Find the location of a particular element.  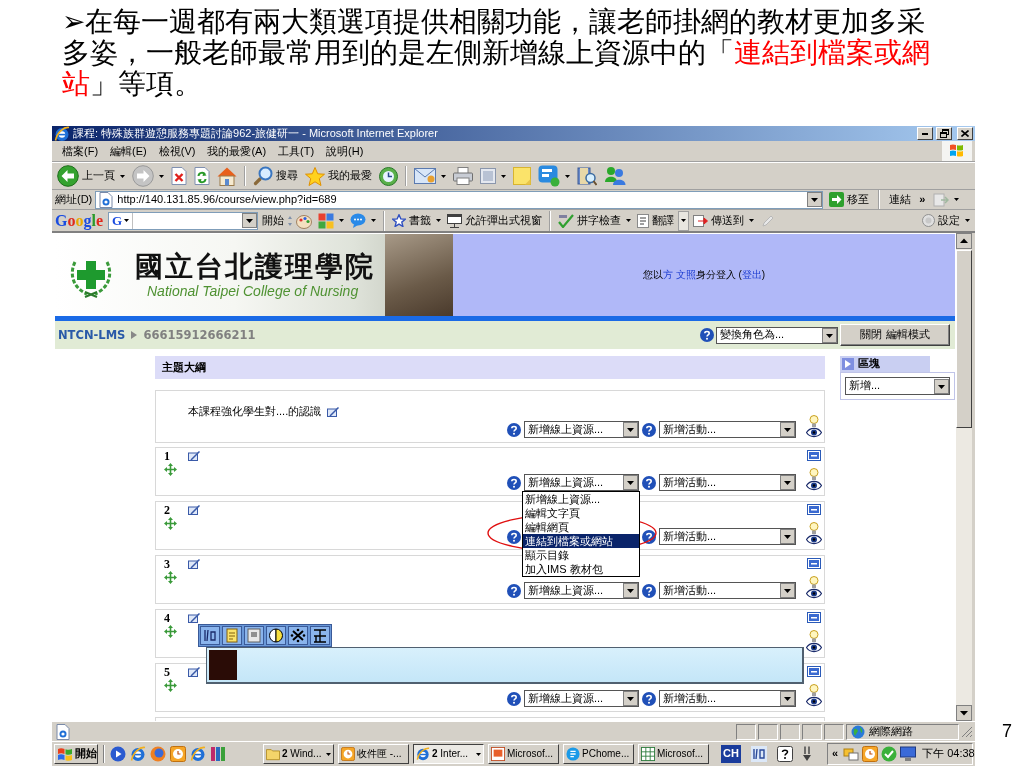

user-name-link: 方 文照 is located at coordinates (679, 274).